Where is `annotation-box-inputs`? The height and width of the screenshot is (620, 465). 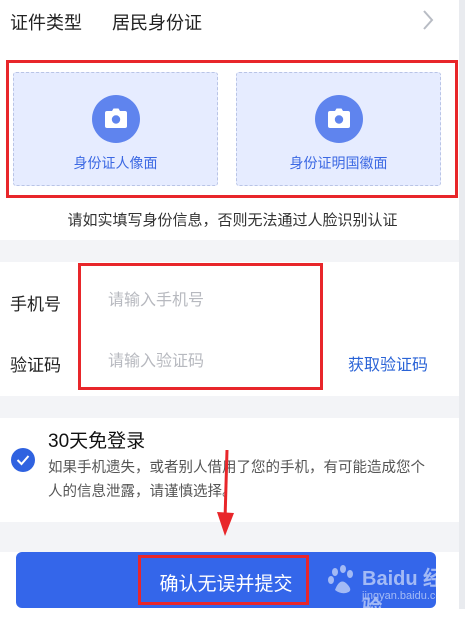
annotation-box-inputs is located at coordinates (200, 326).